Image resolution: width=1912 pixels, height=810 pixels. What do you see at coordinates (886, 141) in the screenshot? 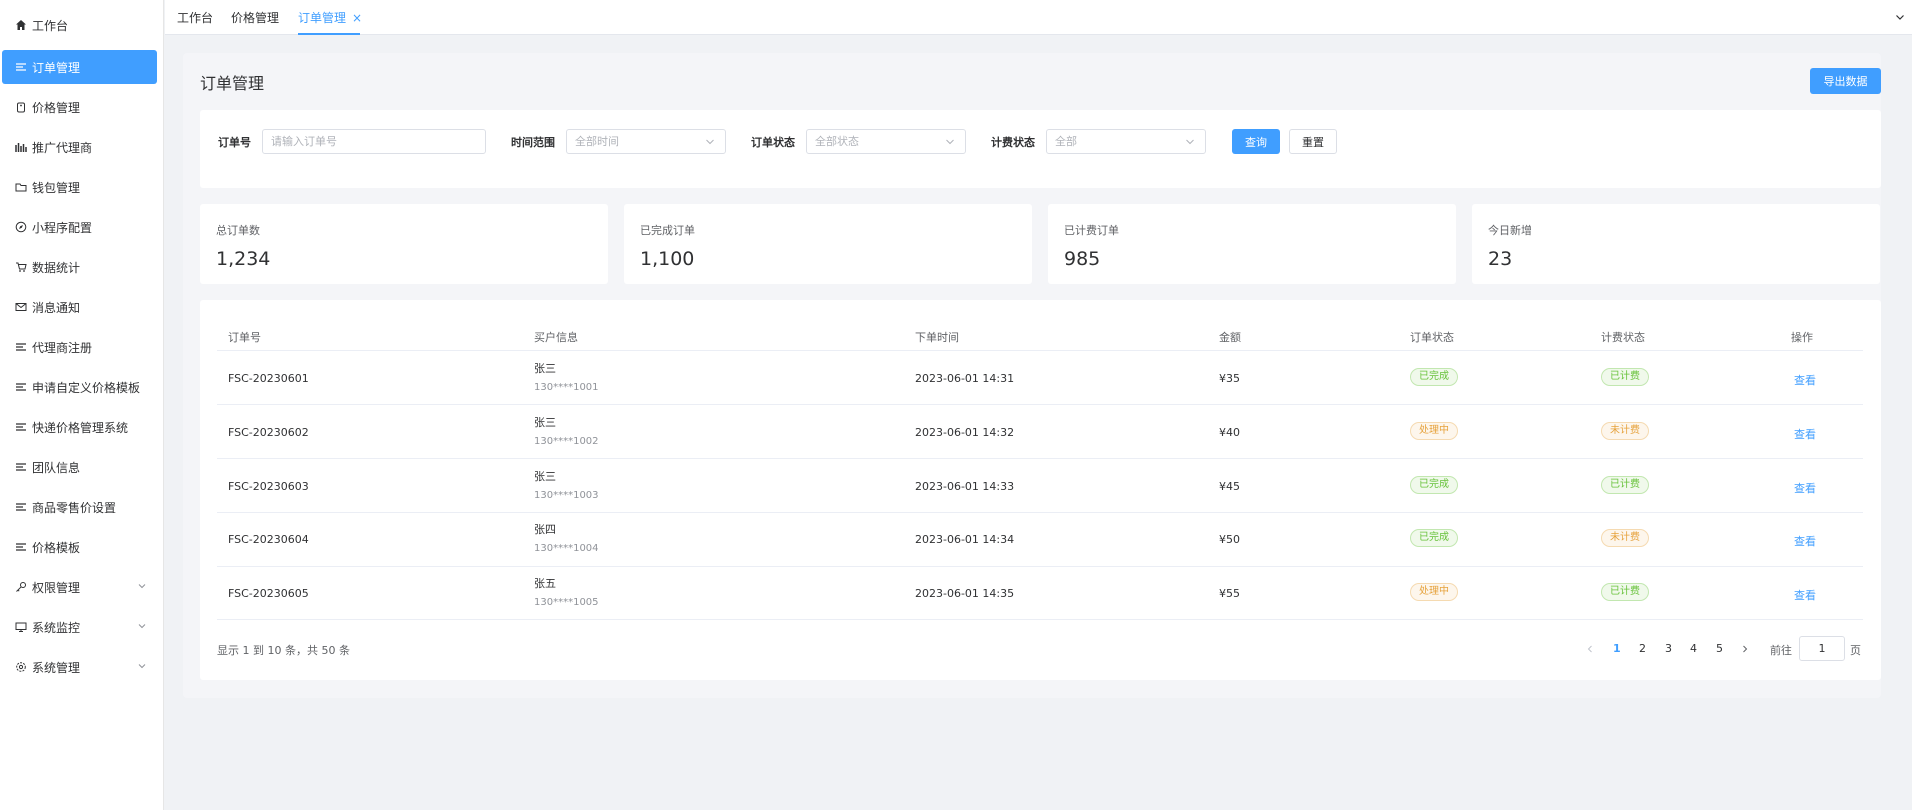
I see `order-status-select: 全部状态` at bounding box center [886, 141].